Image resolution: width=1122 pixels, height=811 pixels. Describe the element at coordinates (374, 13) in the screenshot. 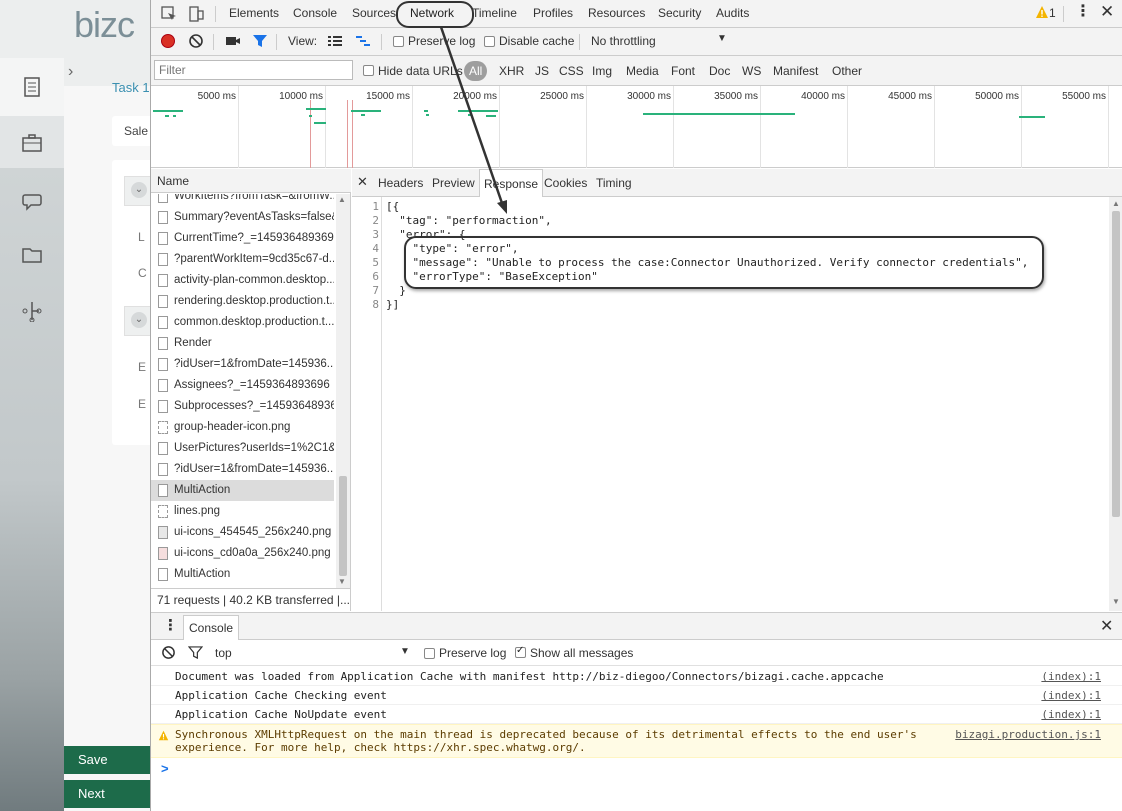

I see `tab-sources: Sources` at that location.